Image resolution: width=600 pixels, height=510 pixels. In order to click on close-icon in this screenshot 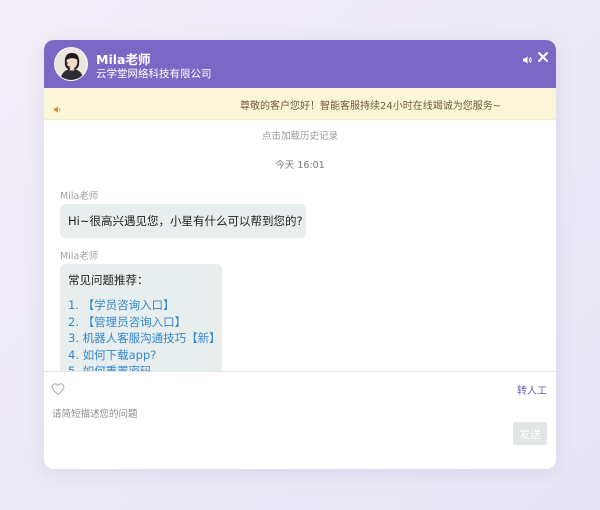, I will do `click(543, 55)`.